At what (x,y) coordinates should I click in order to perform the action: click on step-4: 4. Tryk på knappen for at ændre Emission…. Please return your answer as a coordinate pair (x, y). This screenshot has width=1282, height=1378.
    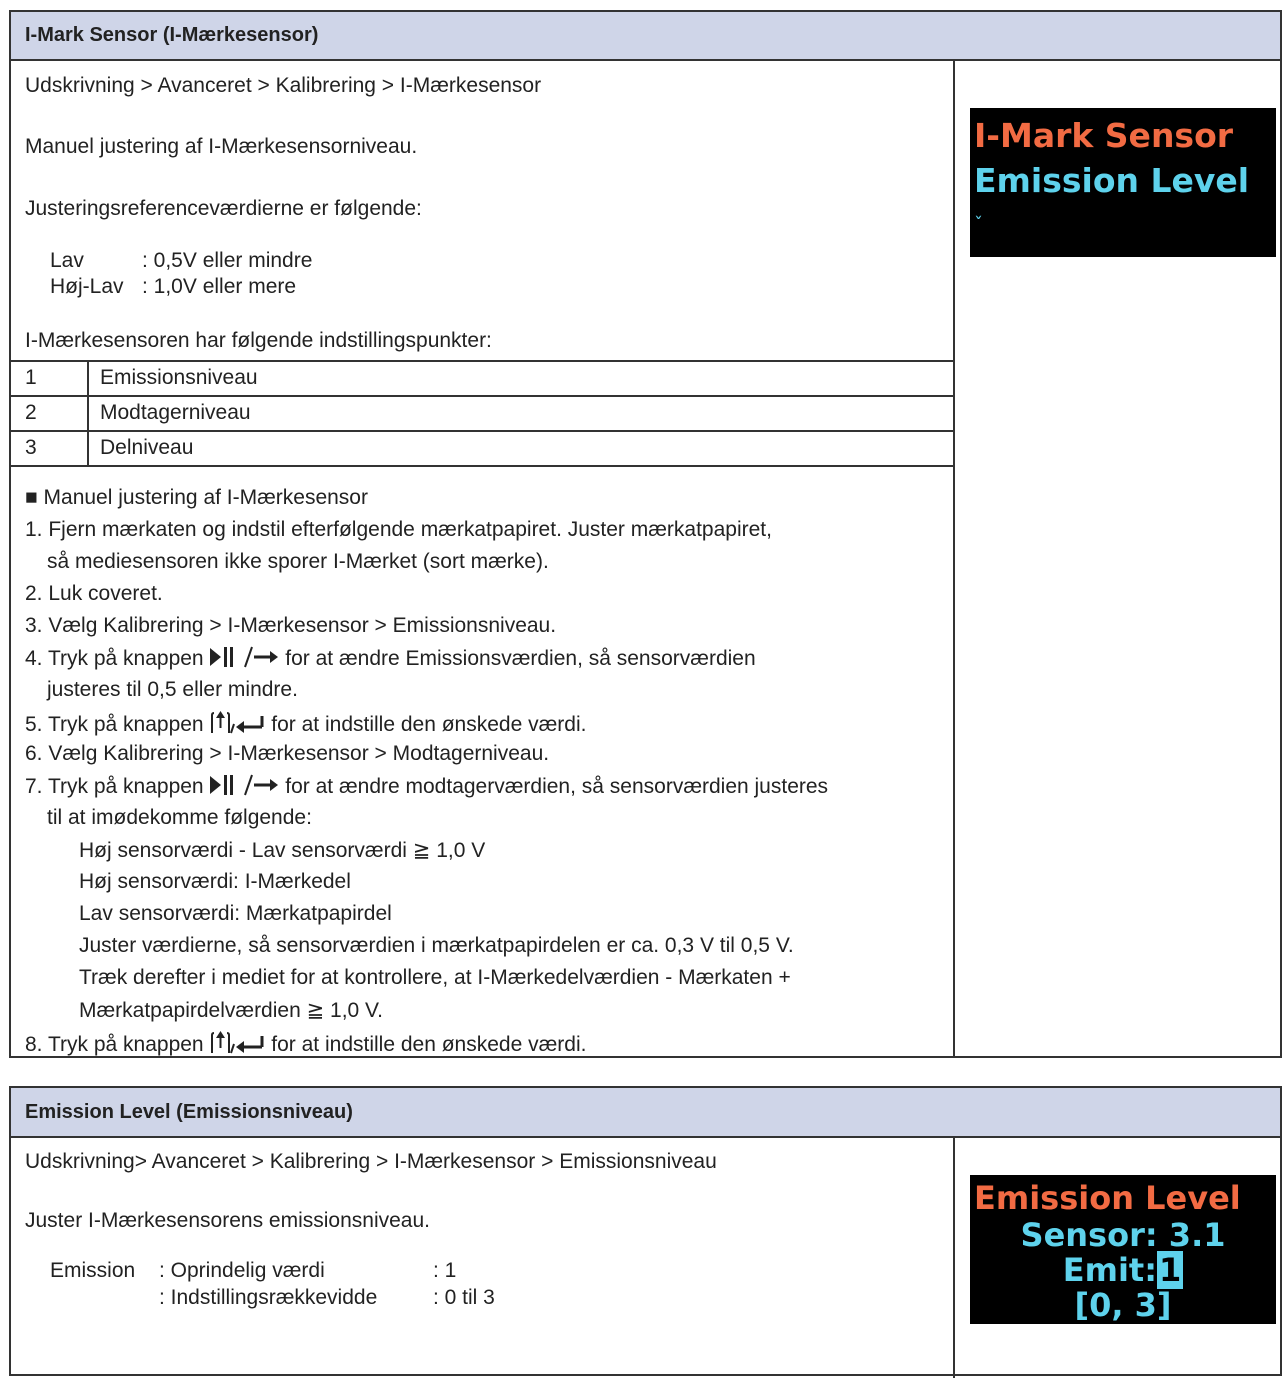
    Looking at the image, I should click on (390, 660).